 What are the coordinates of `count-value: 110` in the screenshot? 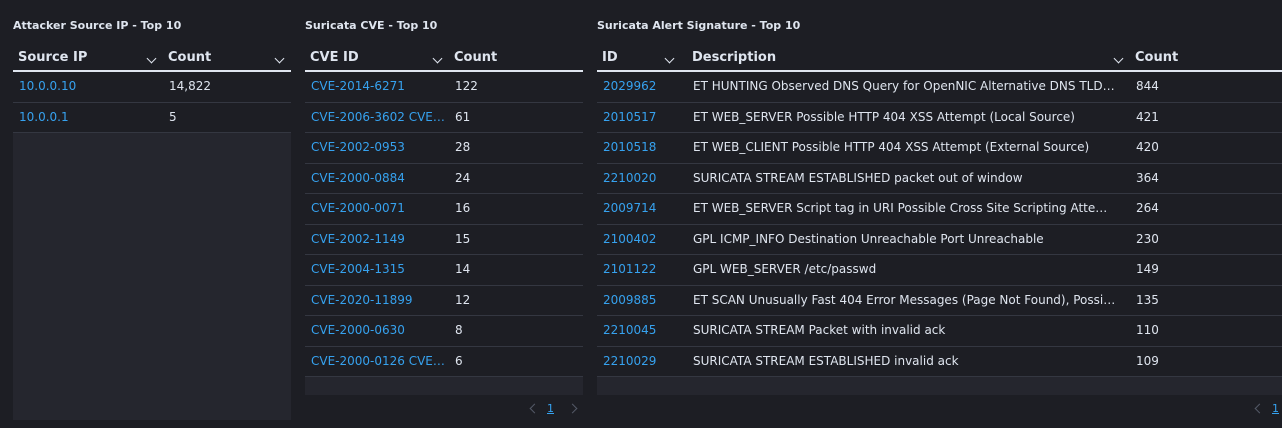 It's located at (1147, 330).